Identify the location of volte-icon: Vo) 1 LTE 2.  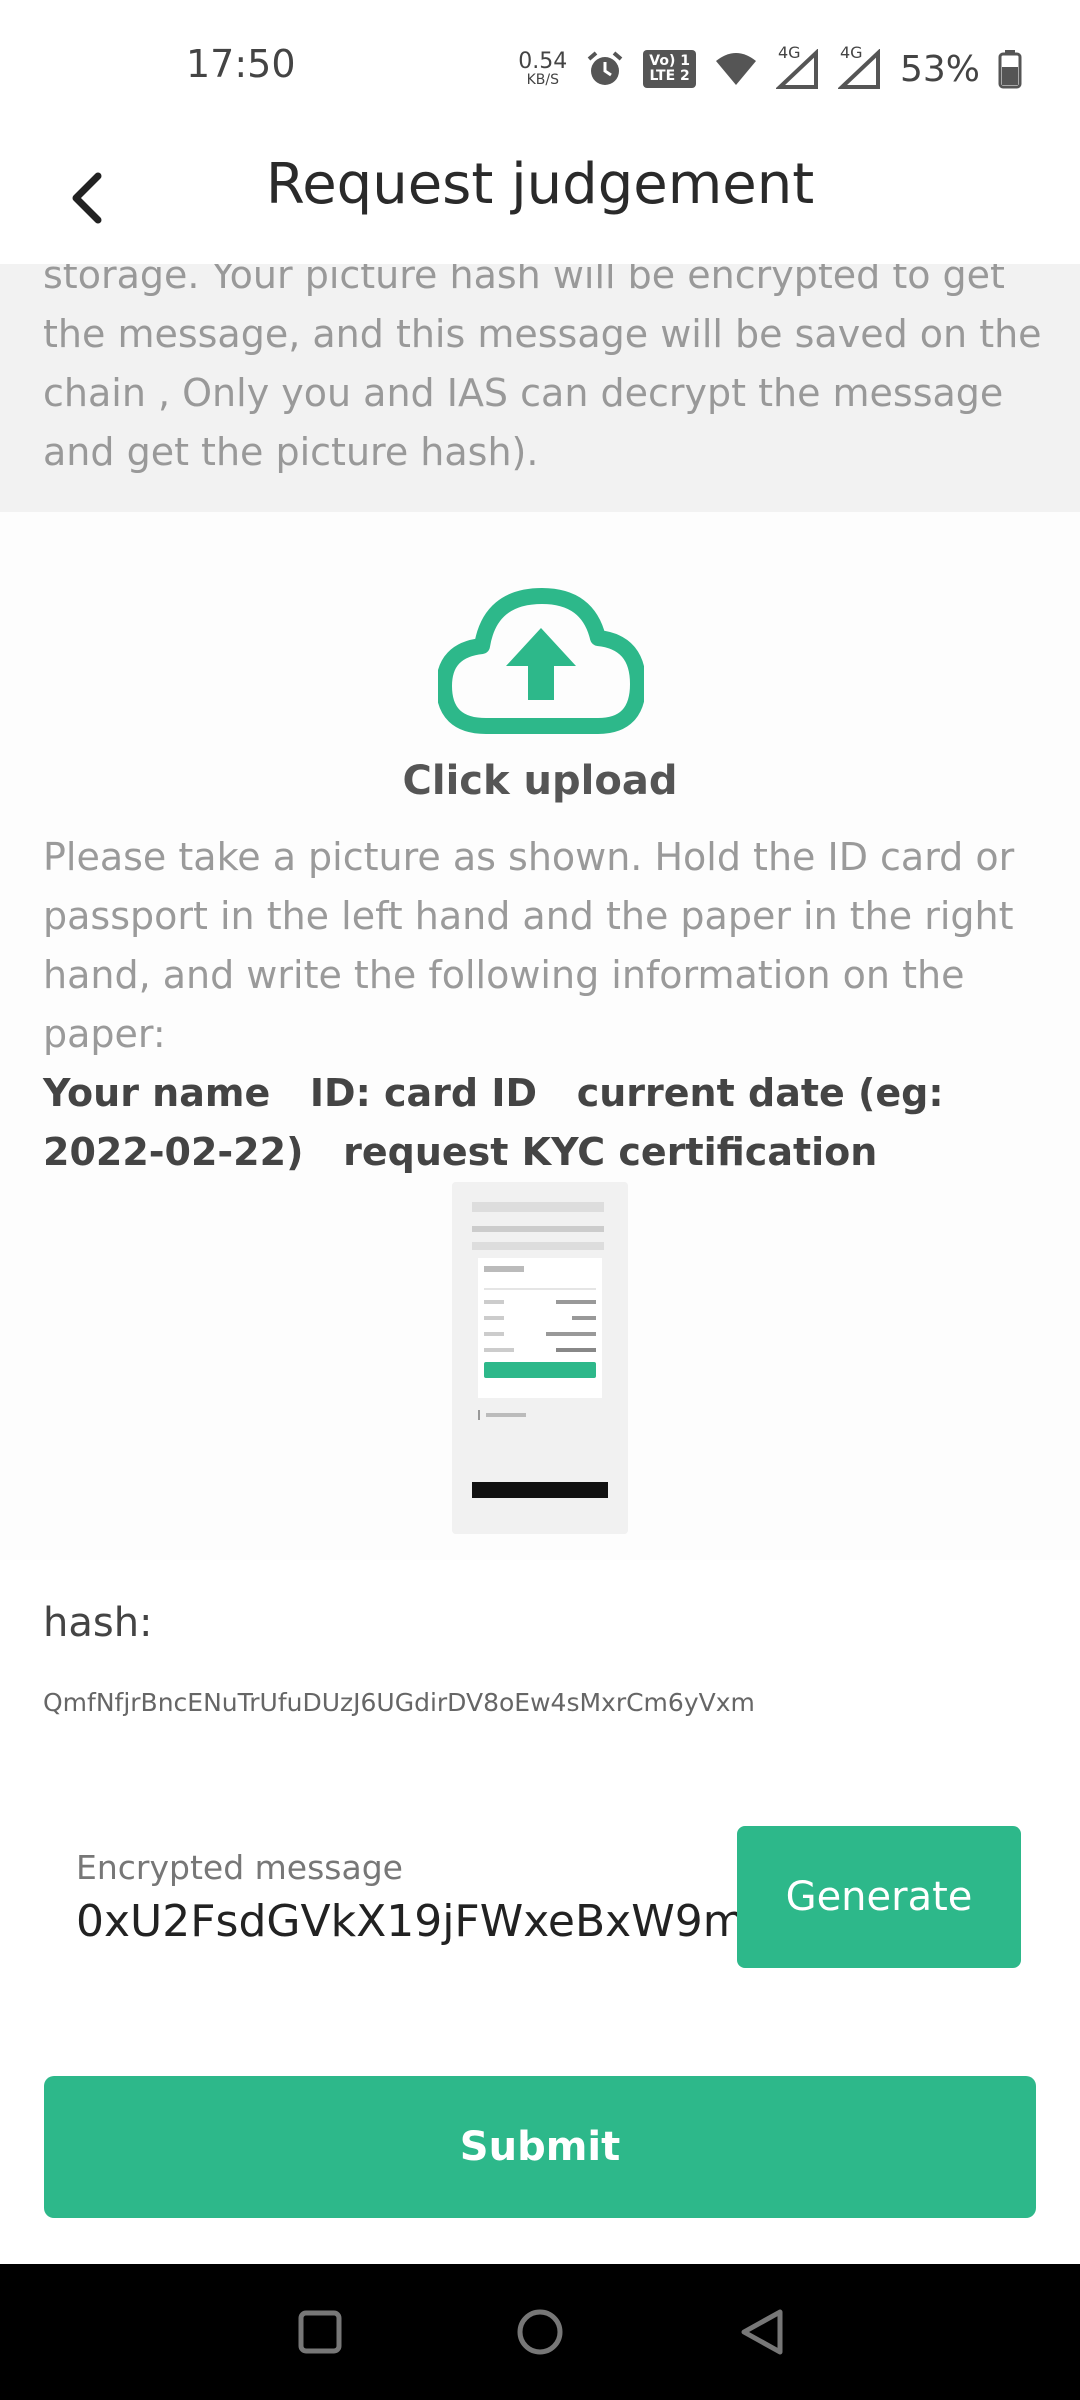
(669, 69).